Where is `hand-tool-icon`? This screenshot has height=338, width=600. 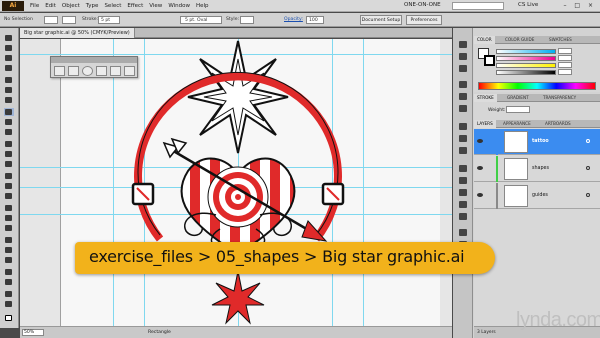
hand-tool-icon is located at coordinates (9, 294).